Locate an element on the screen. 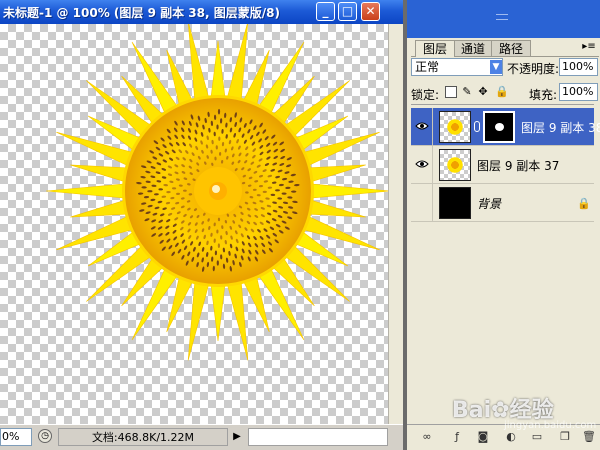  watermark-brand: Bai is located at coordinates (472, 410).